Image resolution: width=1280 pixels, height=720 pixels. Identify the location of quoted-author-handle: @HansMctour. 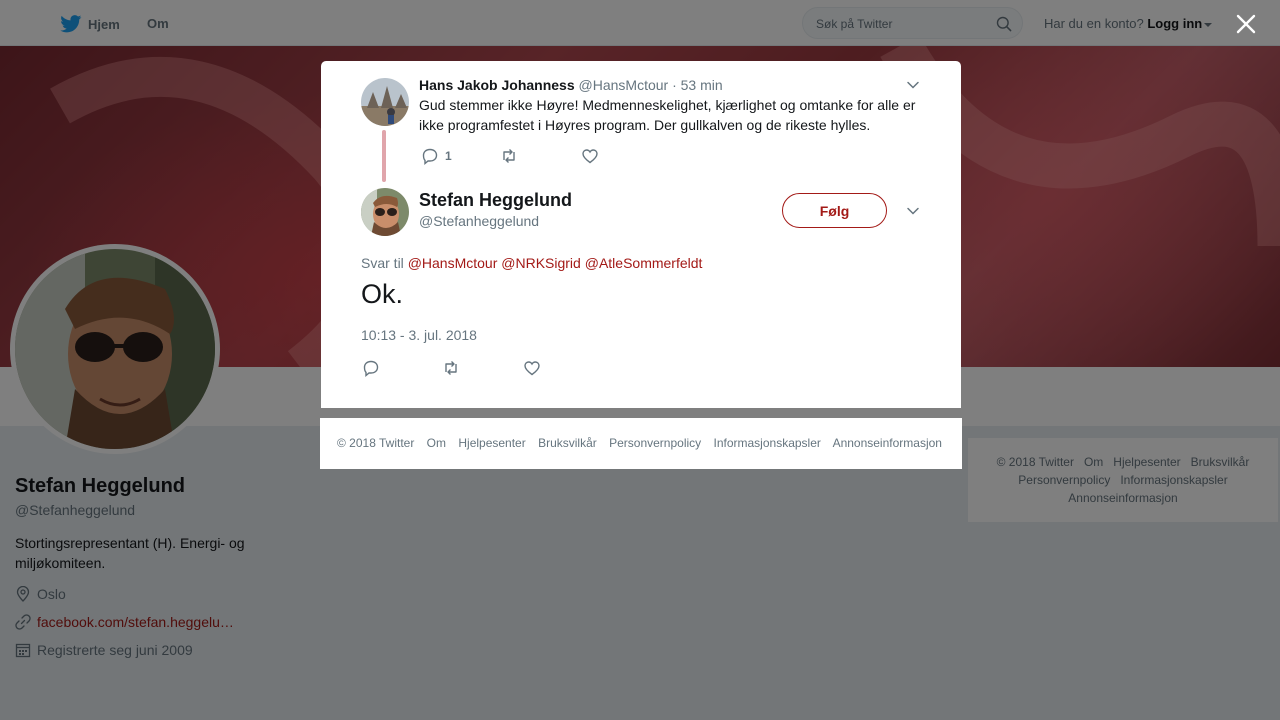
(624, 85).